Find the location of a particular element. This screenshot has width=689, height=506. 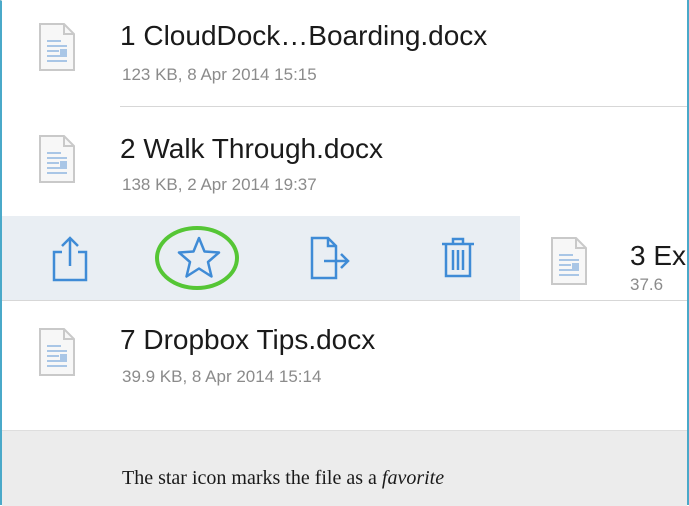

share-icon is located at coordinates (70, 258).